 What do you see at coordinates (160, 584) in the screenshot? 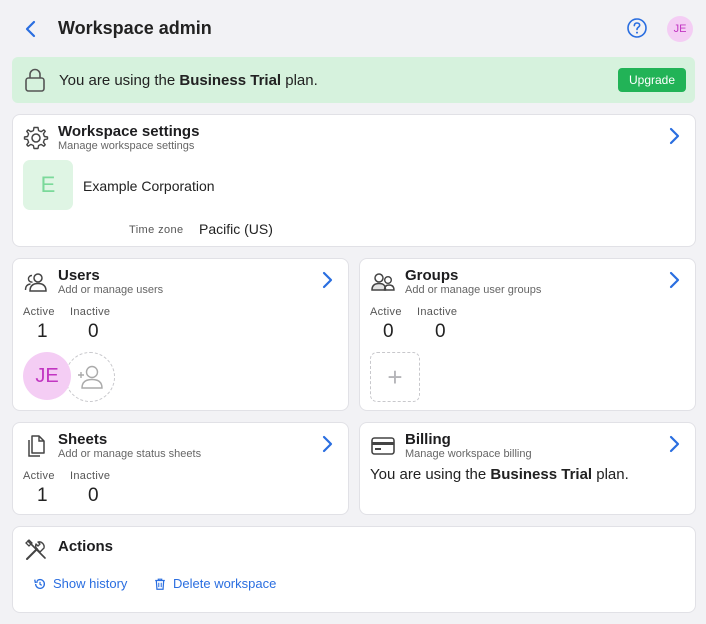
I see `trash-icon` at bounding box center [160, 584].